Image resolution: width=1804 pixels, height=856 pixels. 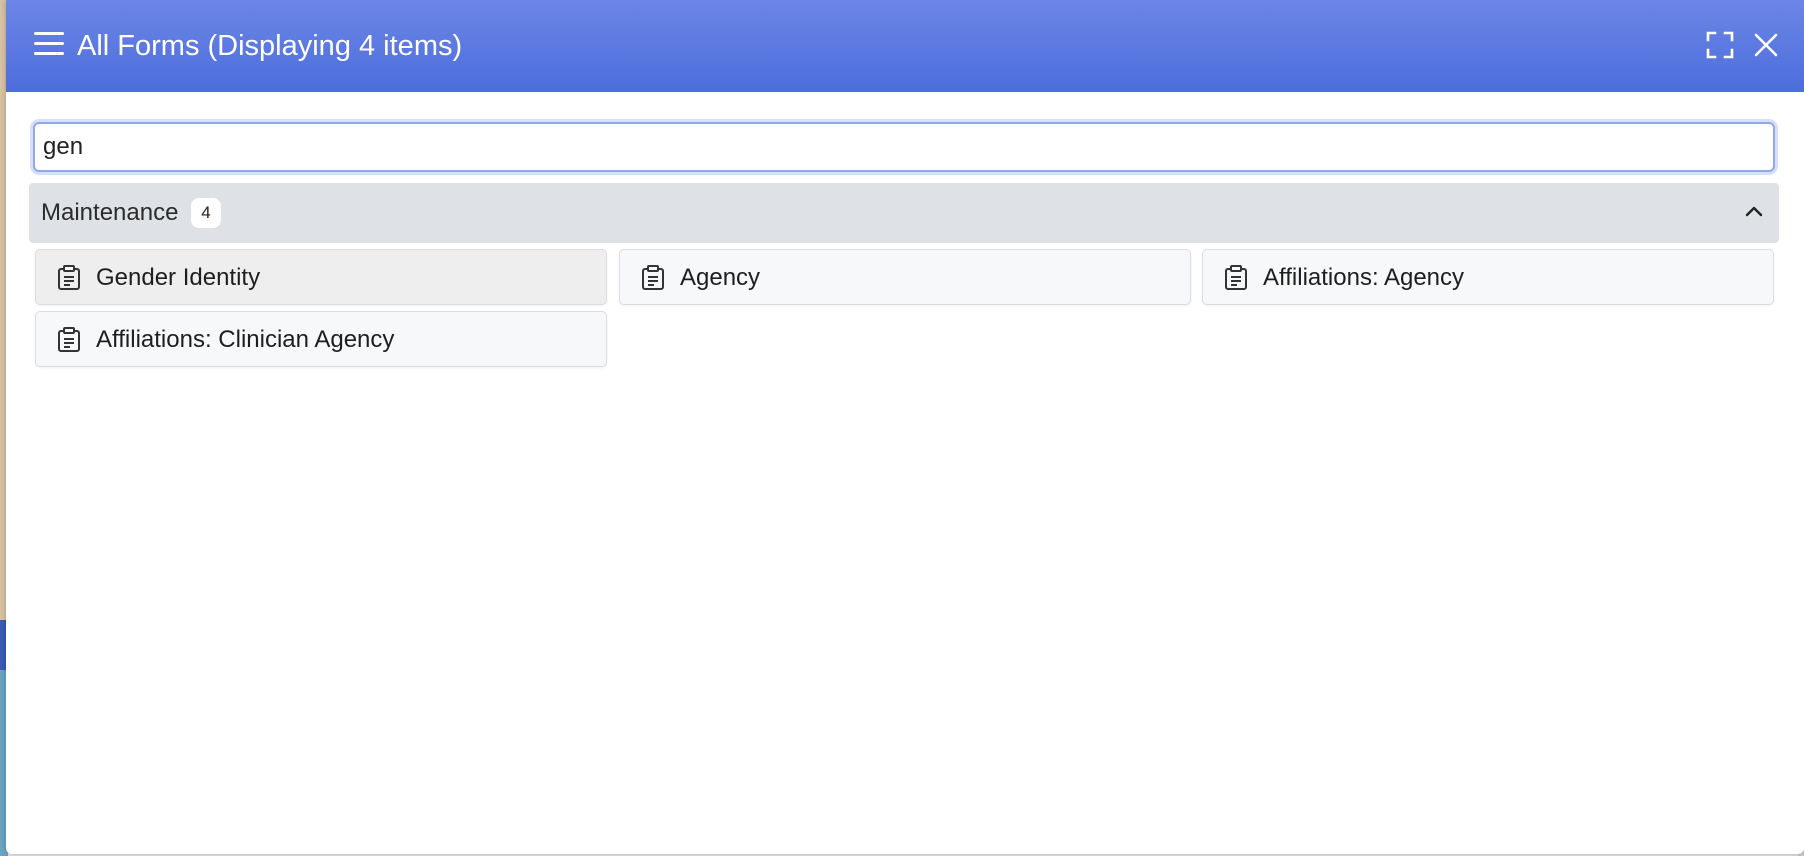 I want to click on chevron-up-icon, so click(x=1754, y=212).